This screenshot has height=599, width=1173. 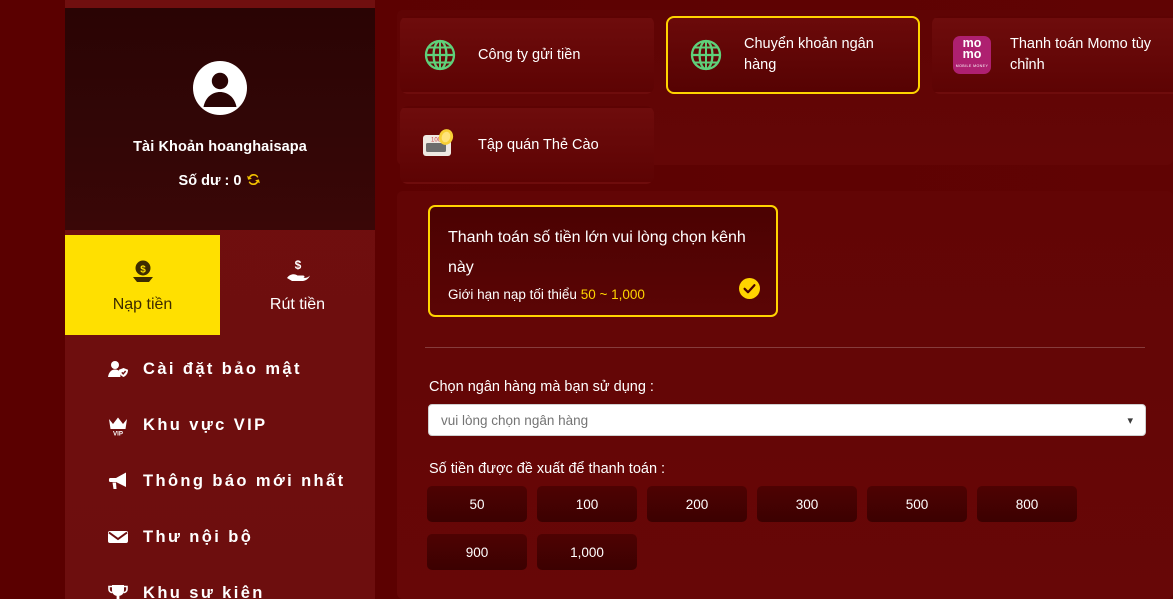 I want to click on sidebar-item-vip-label: Khu vực VIP, so click(x=205, y=424).